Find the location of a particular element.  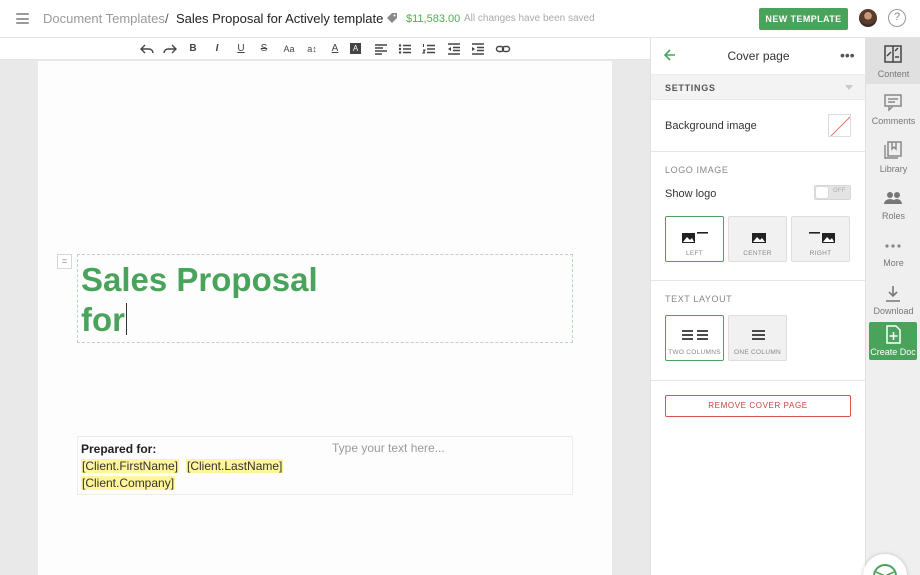

logo-left-label: LEFT is located at coordinates (694, 253).